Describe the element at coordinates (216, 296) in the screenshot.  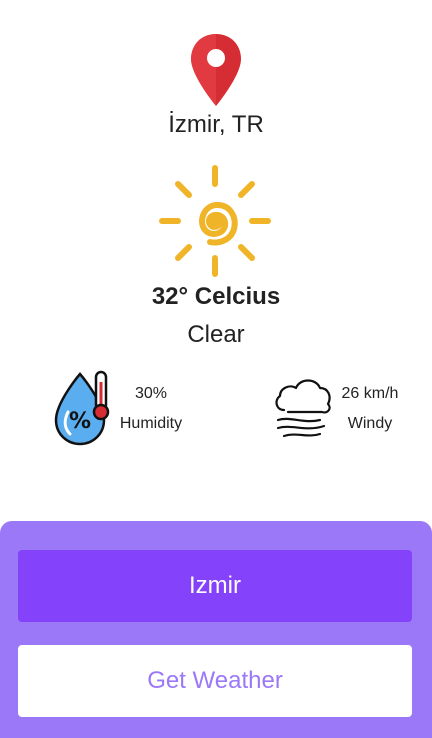
I see `temperature: 32° Celcius` at that location.